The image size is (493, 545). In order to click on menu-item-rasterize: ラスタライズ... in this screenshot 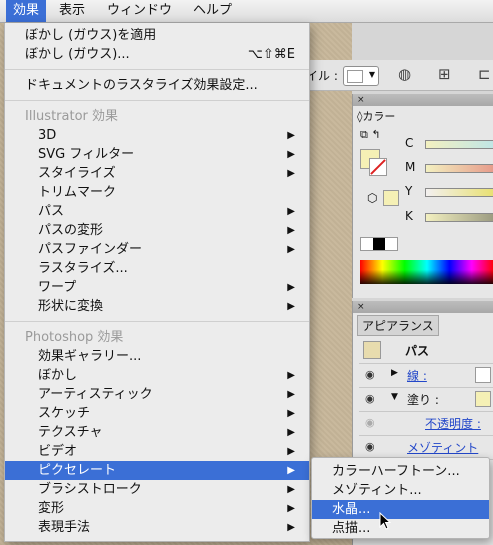, I will do `click(157, 268)`.